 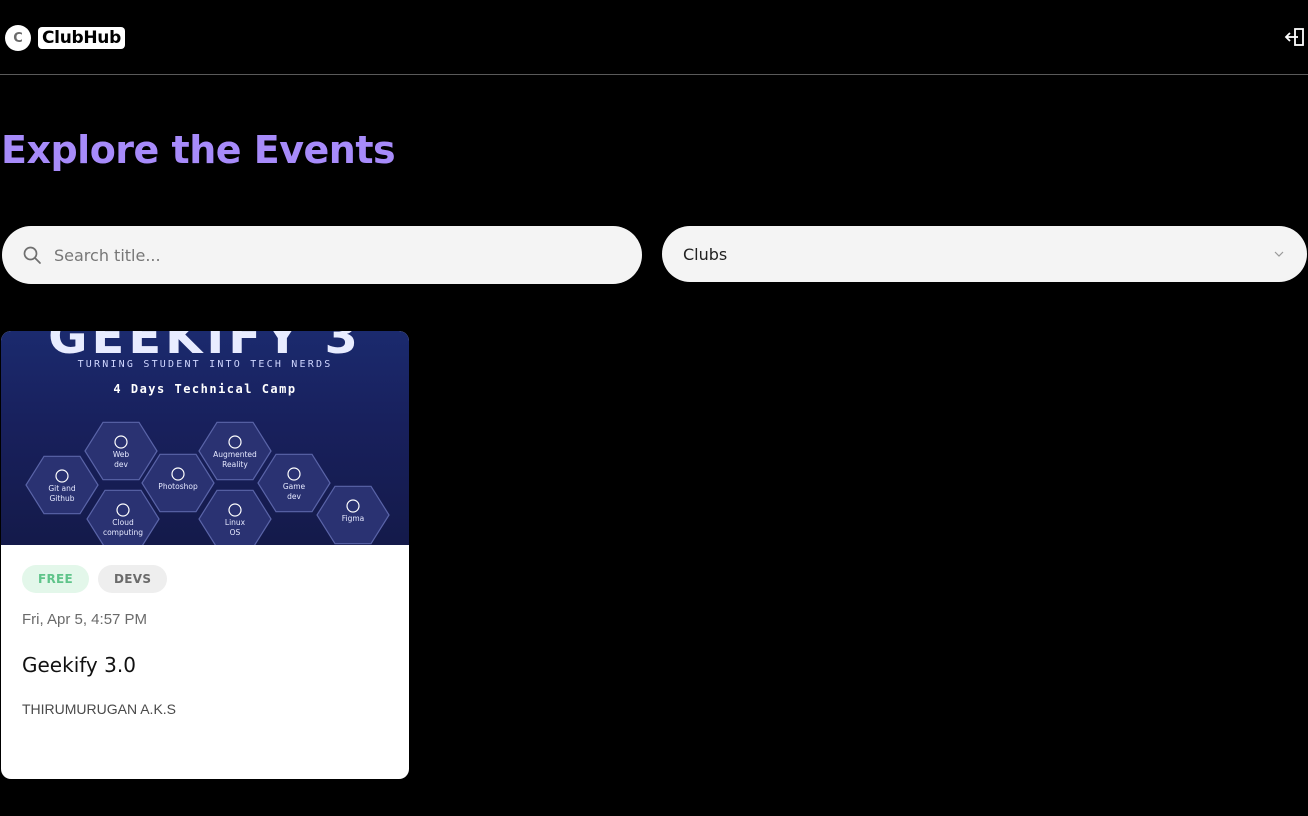 I want to click on topic-label: Game, so click(x=294, y=486).